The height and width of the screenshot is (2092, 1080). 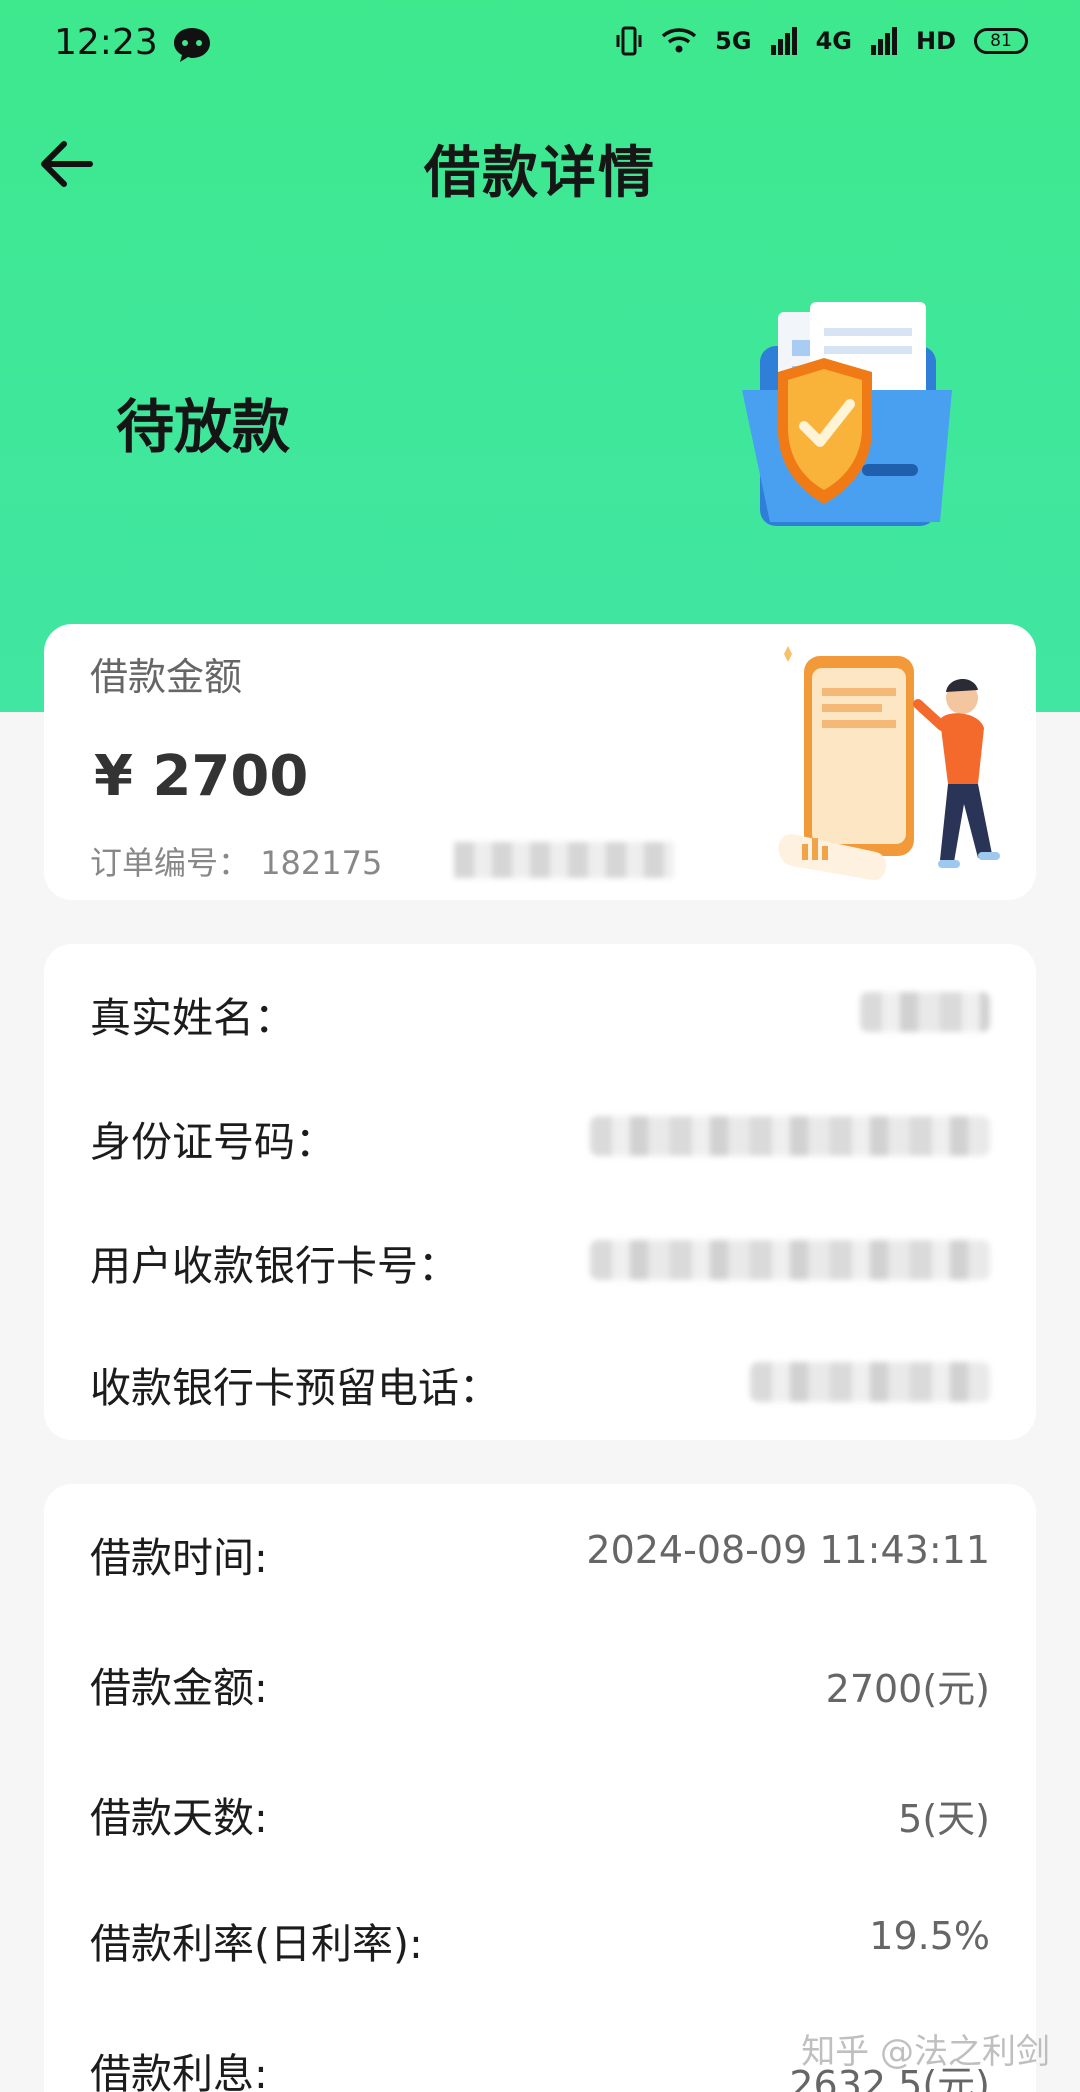 What do you see at coordinates (629, 41) in the screenshot?
I see `vibrate-icon` at bounding box center [629, 41].